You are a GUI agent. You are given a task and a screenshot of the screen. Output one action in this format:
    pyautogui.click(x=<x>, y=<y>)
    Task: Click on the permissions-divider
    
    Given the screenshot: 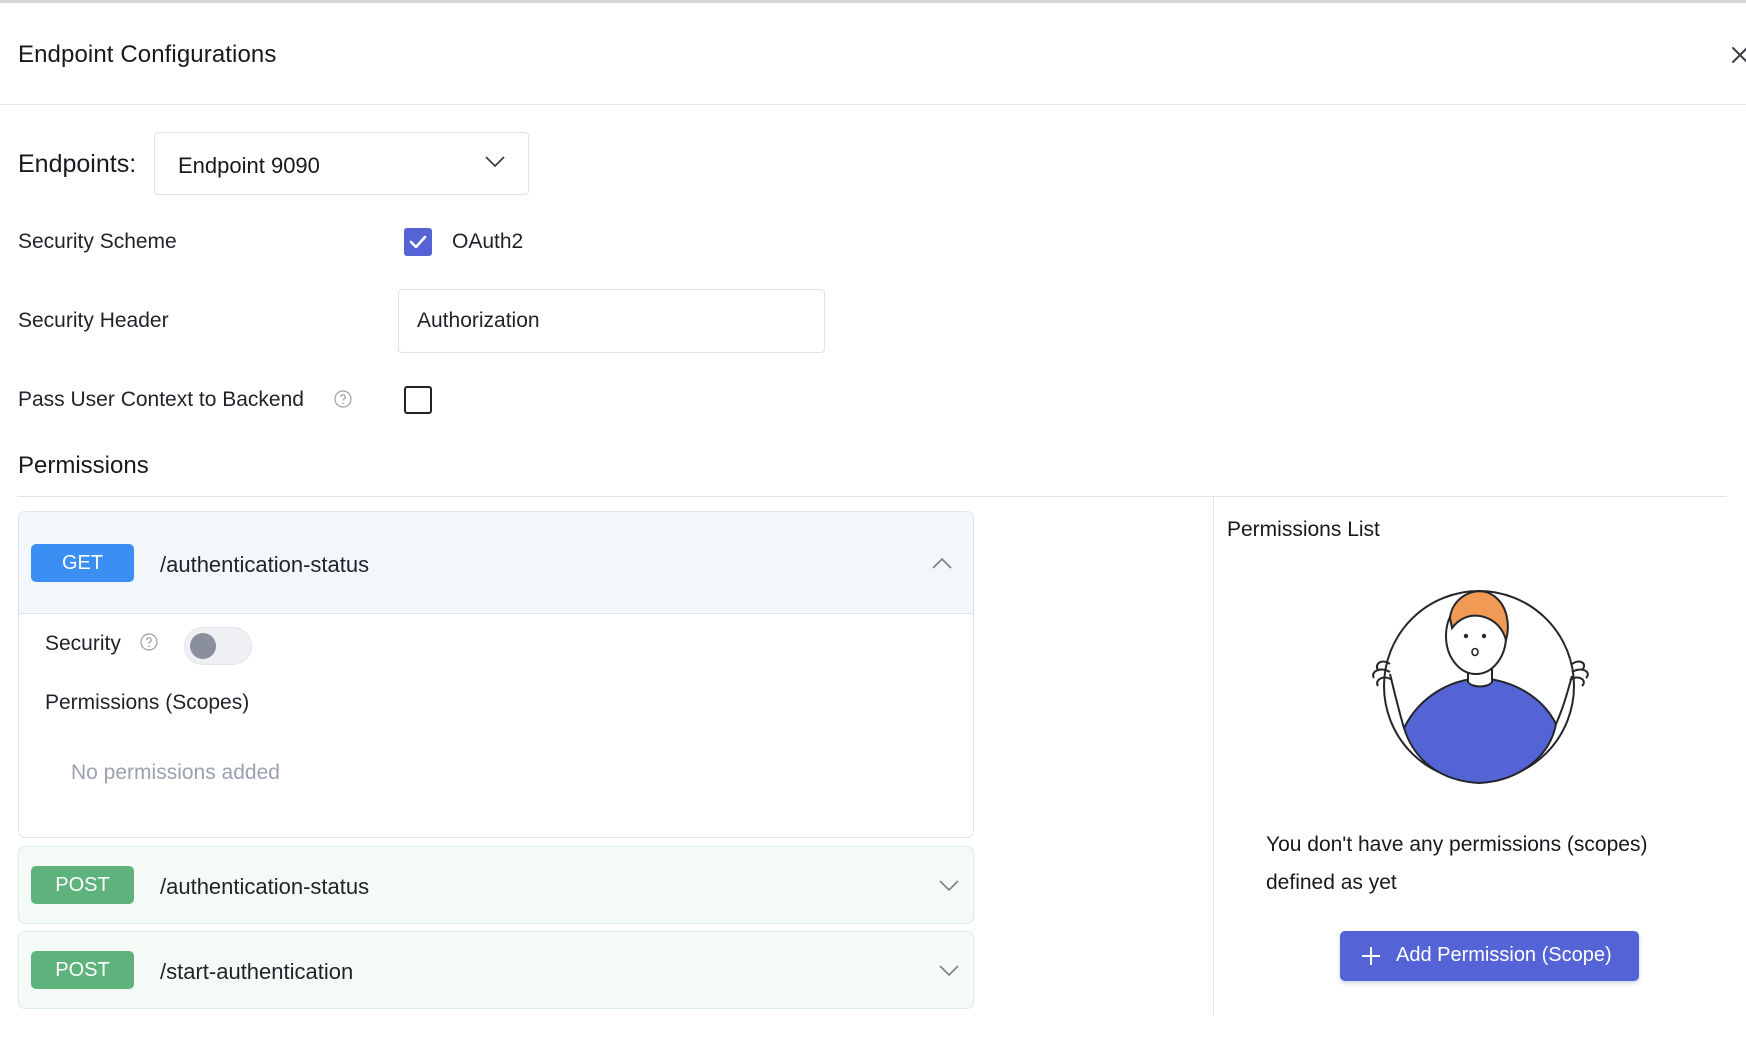 What is the action you would take?
    pyautogui.click(x=872, y=496)
    